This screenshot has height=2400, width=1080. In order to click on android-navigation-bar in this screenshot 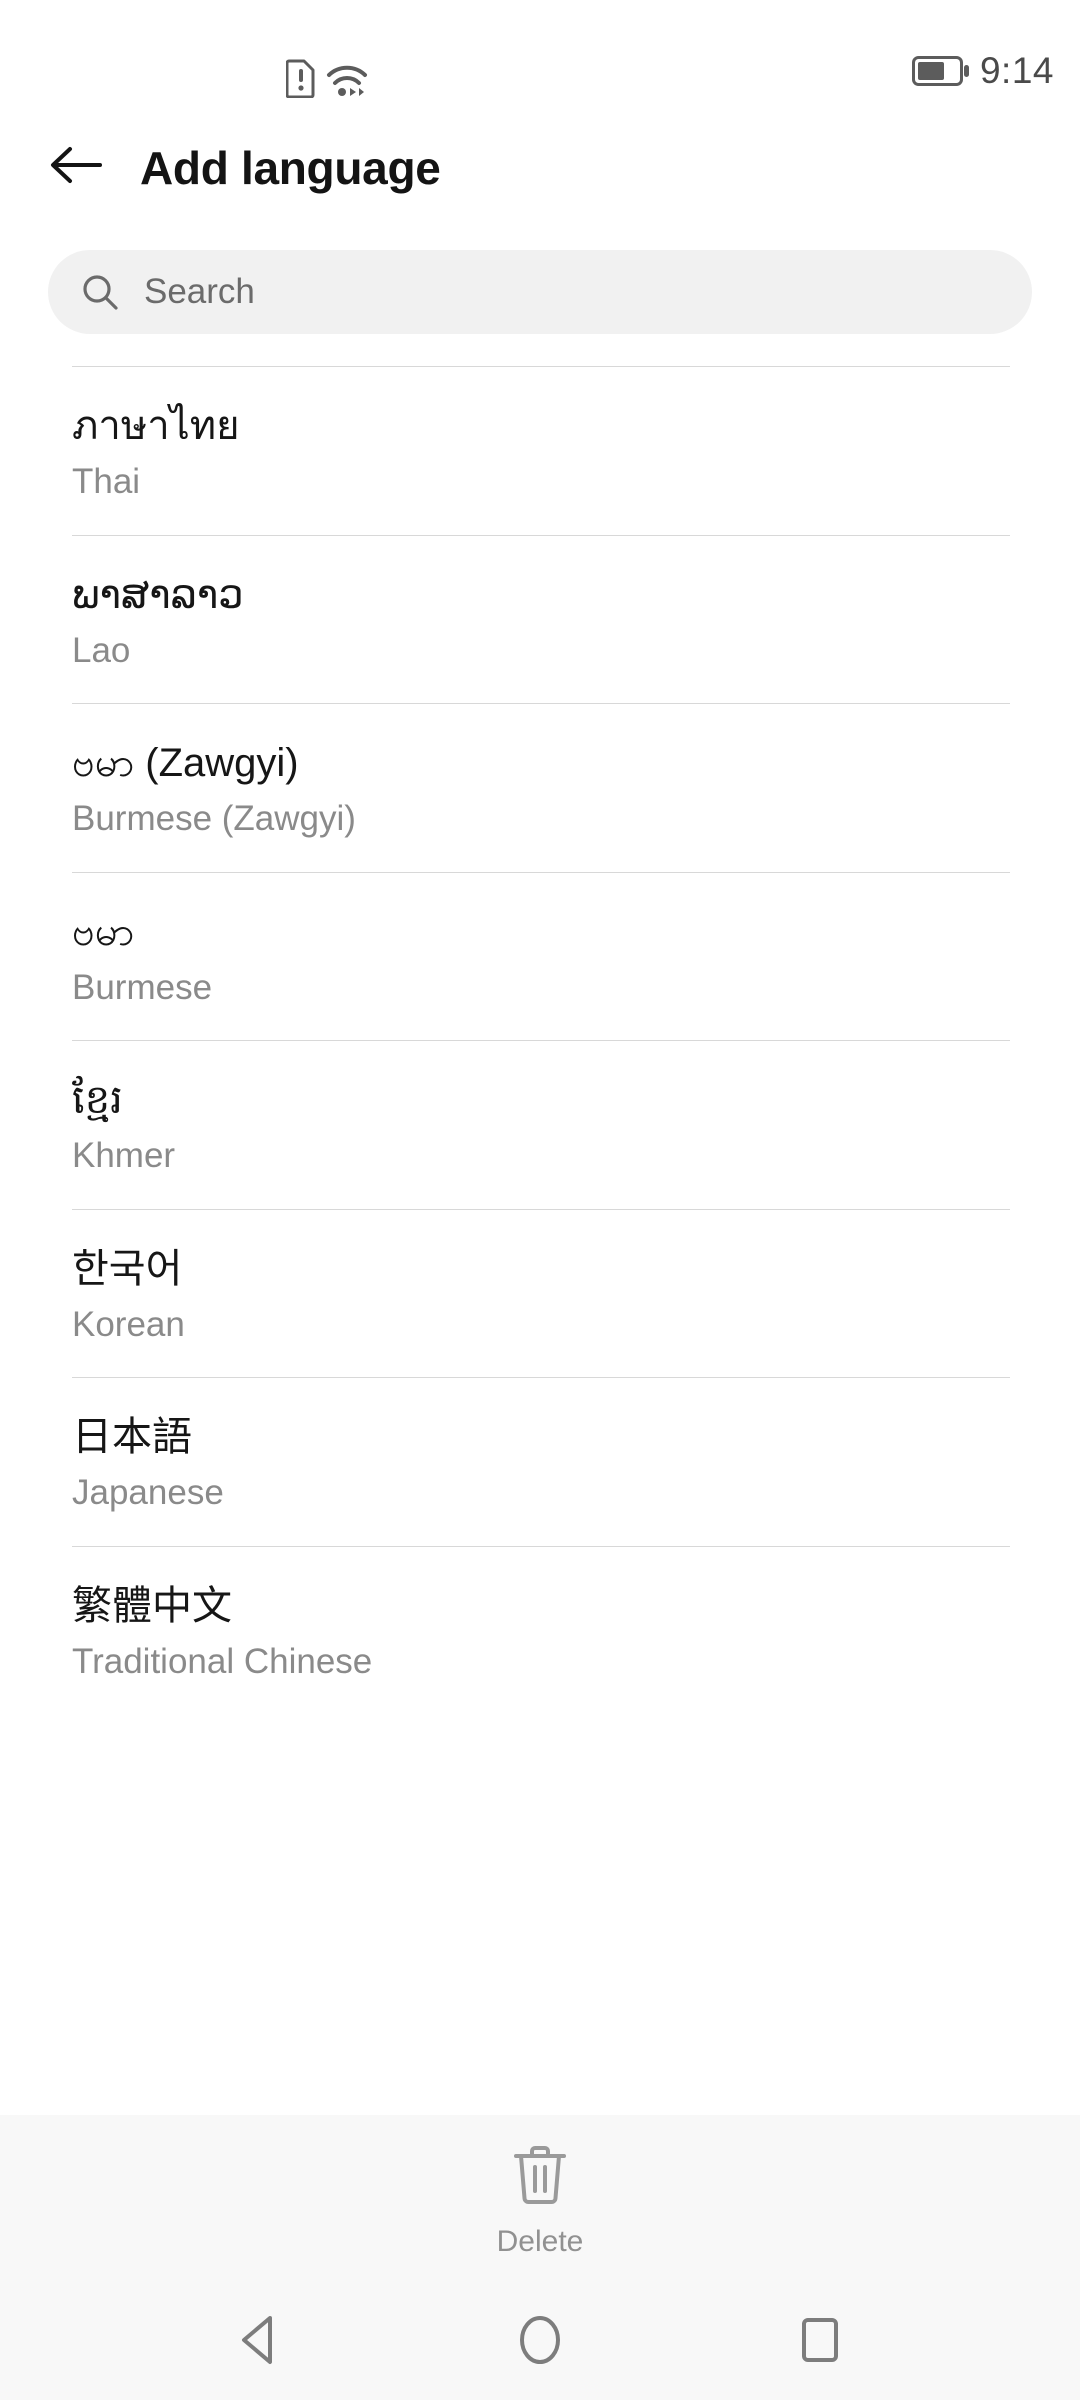, I will do `click(540, 2342)`.